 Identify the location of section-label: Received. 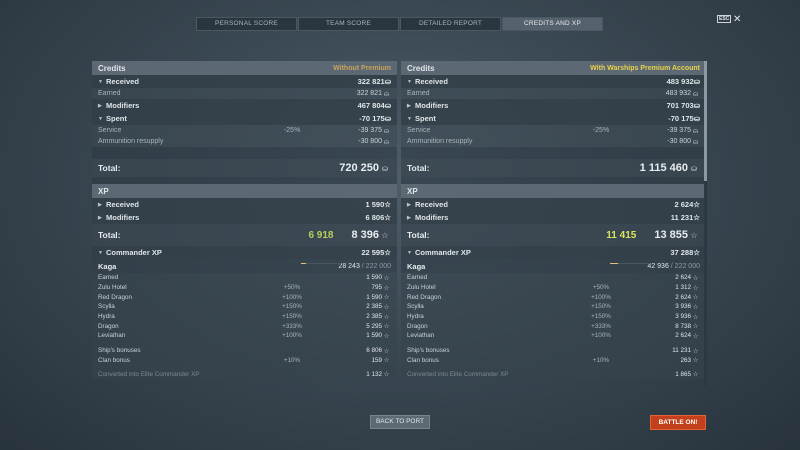
(122, 204).